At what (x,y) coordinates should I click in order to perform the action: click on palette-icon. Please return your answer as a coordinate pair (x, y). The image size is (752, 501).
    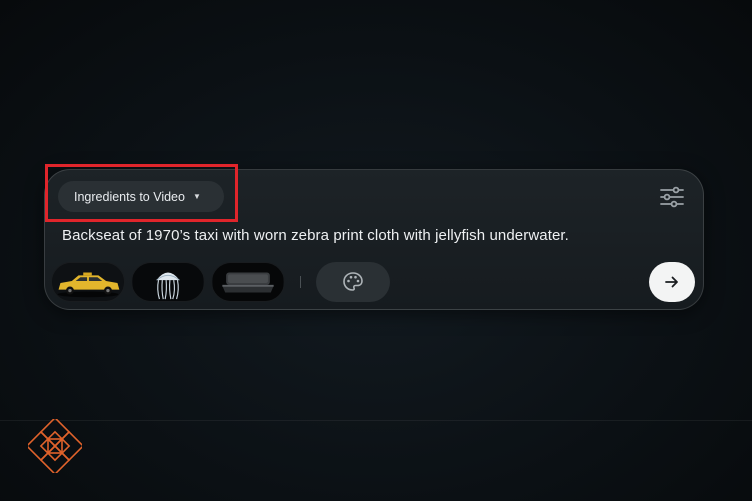
    Looking at the image, I should click on (353, 281).